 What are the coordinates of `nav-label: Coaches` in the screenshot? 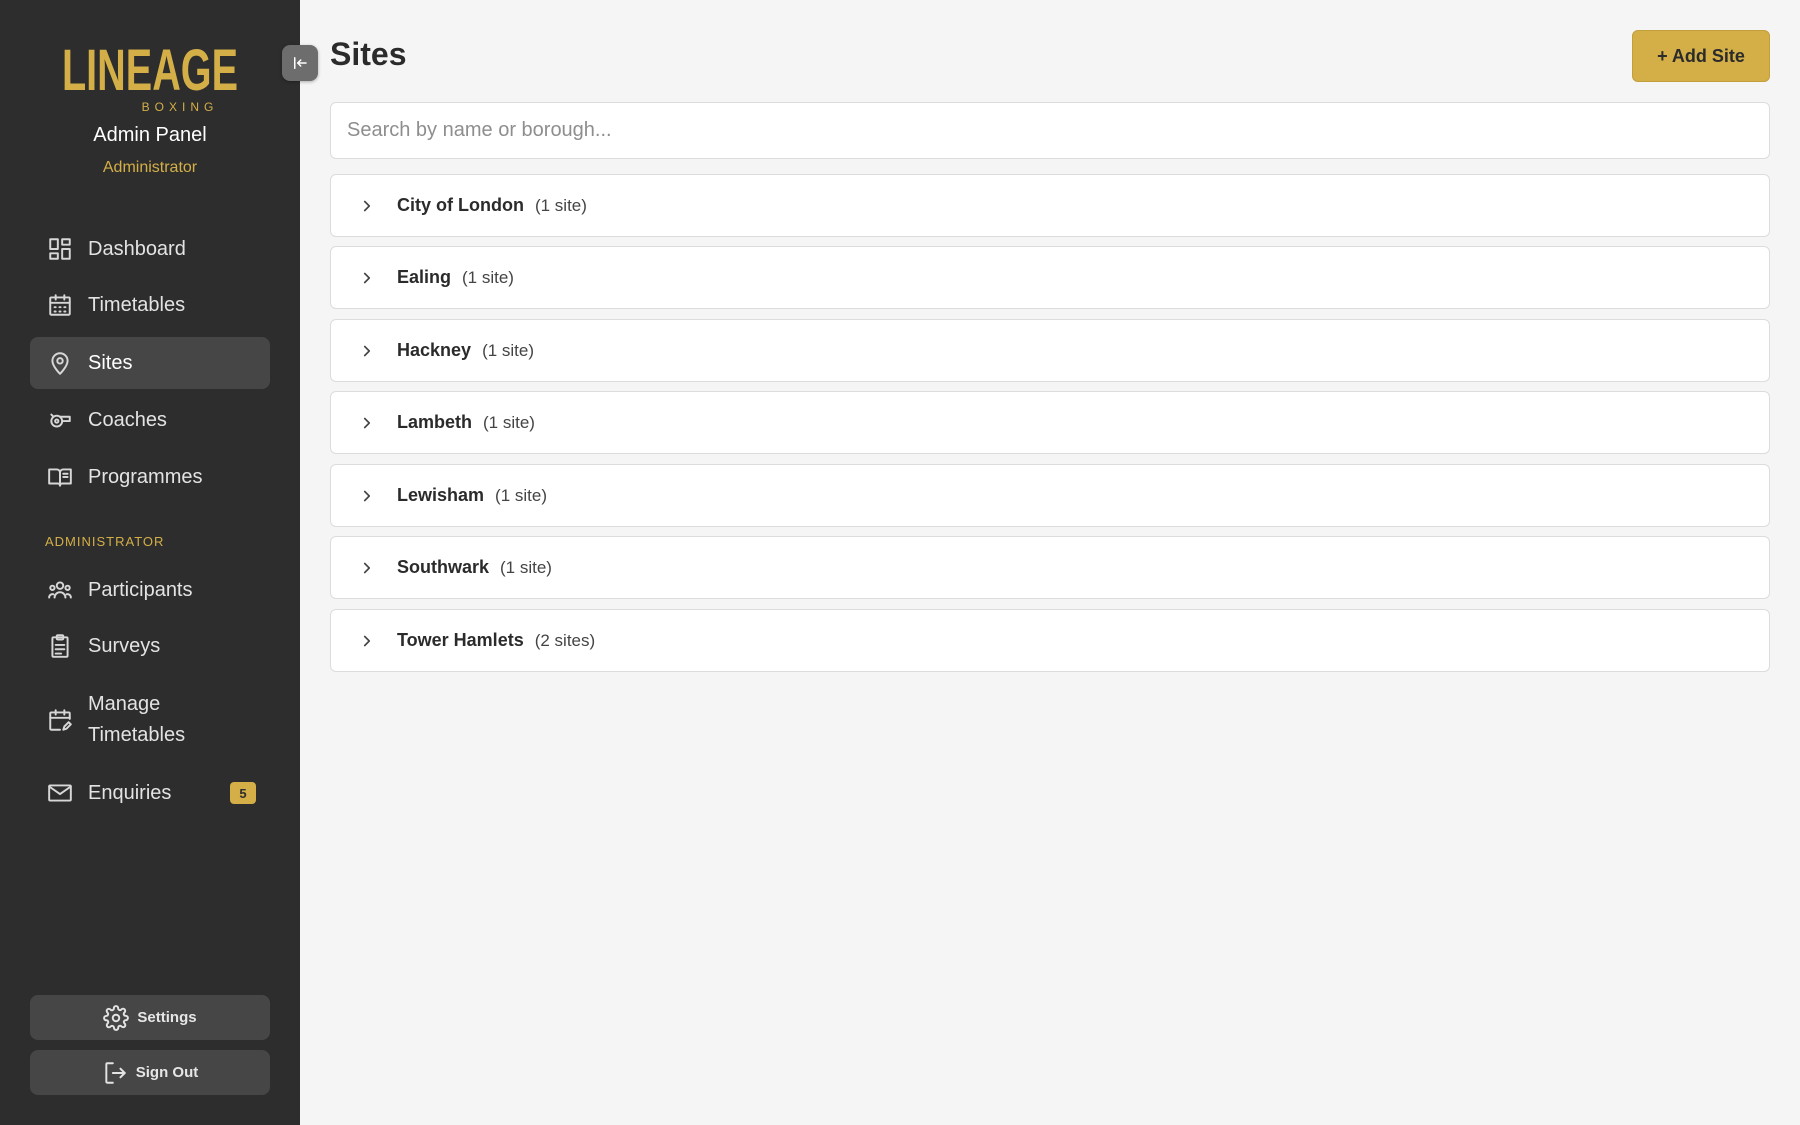 It's located at (127, 419).